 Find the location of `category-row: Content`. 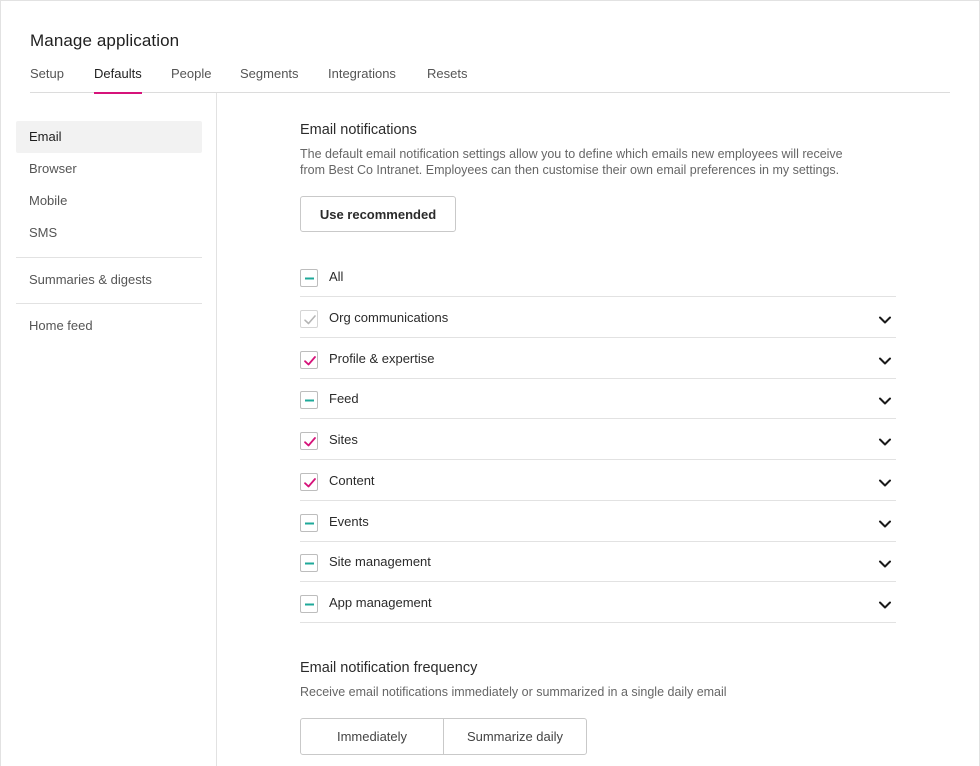

category-row: Content is located at coordinates (598, 481).